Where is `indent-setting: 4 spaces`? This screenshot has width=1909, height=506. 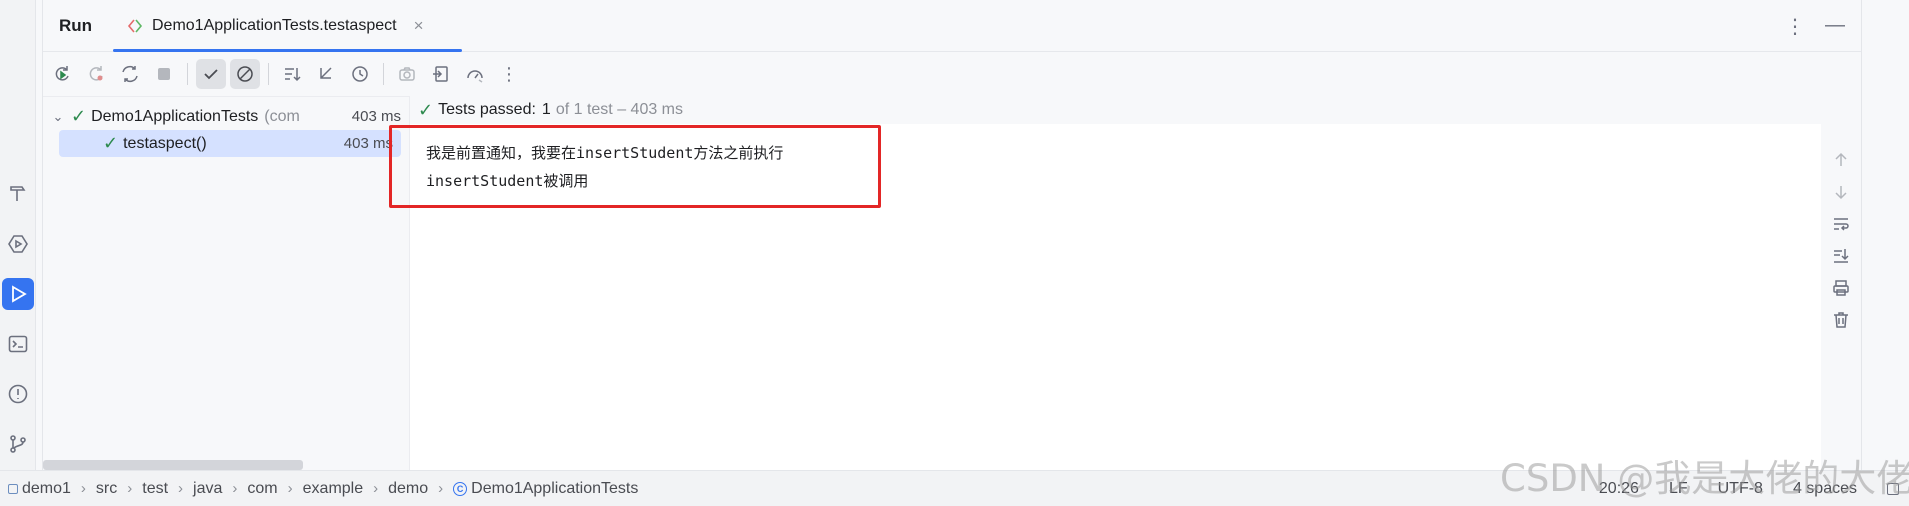
indent-setting: 4 spaces is located at coordinates (1825, 489).